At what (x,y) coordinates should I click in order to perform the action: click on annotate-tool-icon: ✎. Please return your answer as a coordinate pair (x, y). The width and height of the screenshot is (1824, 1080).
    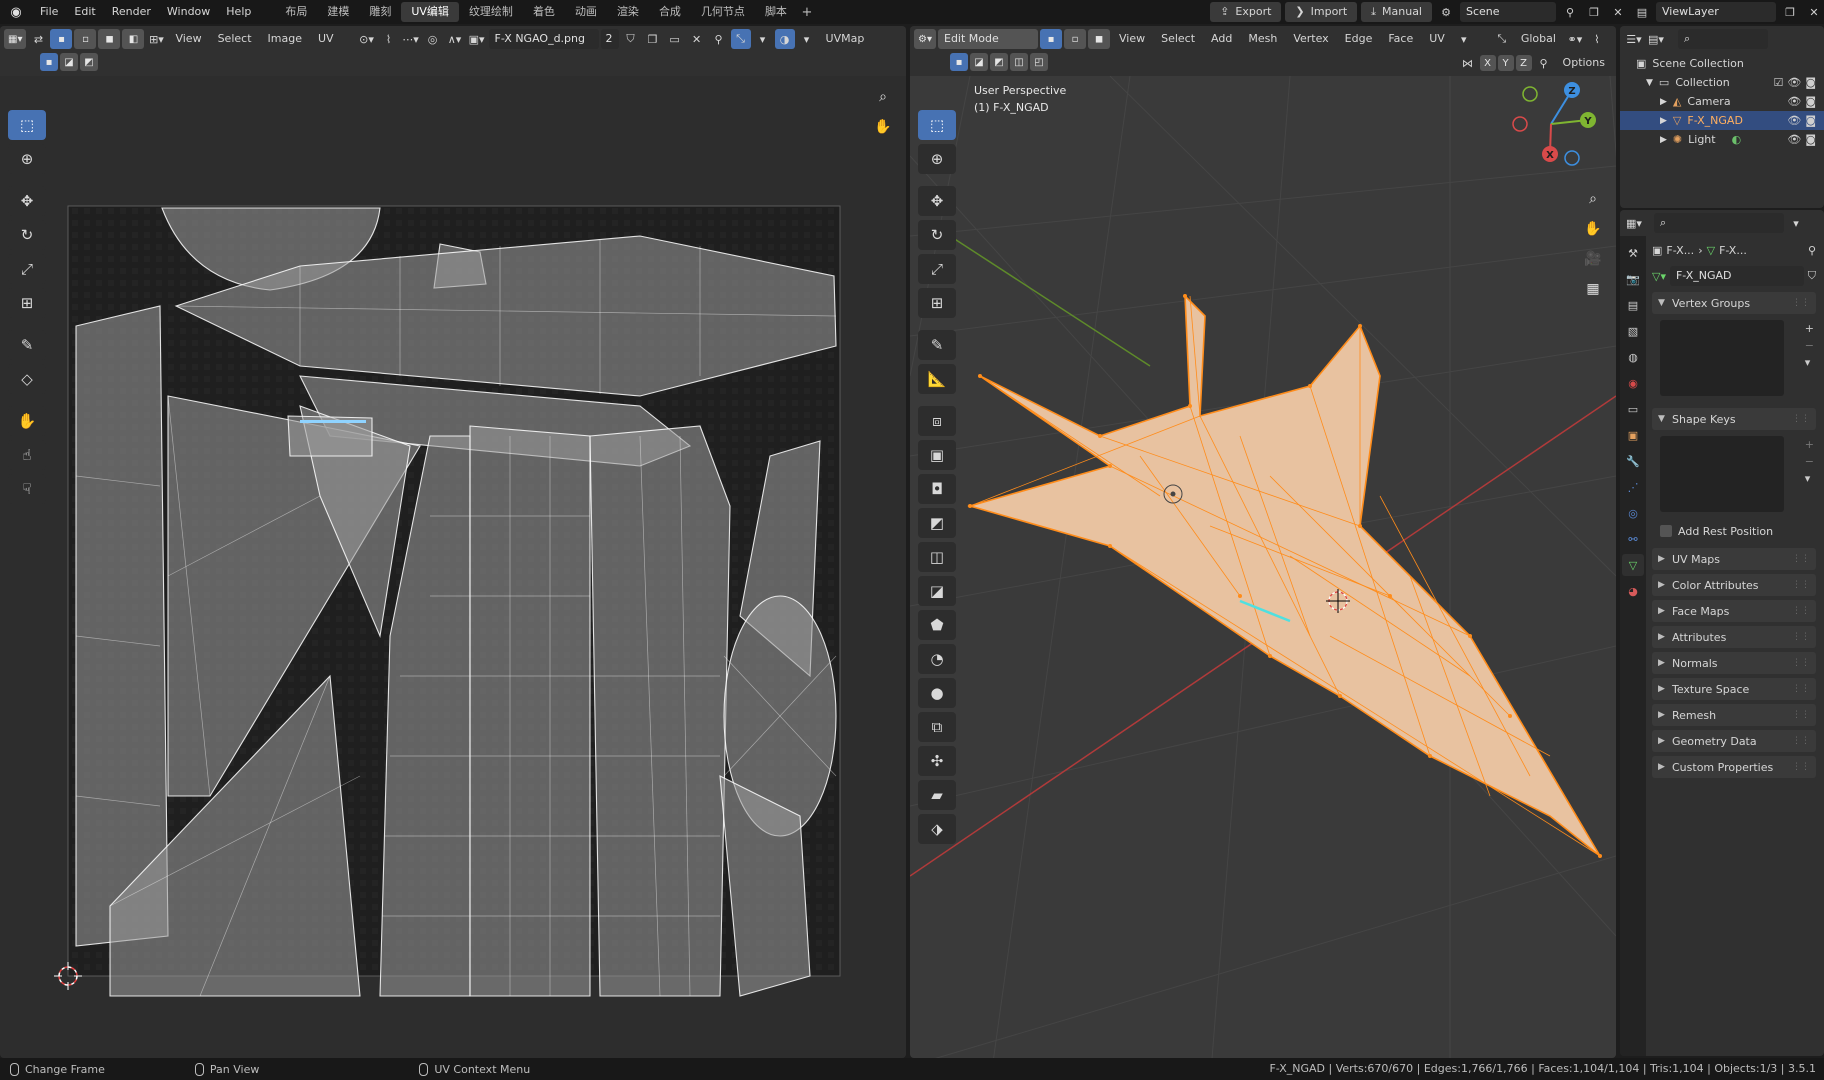
    Looking at the image, I should click on (27, 345).